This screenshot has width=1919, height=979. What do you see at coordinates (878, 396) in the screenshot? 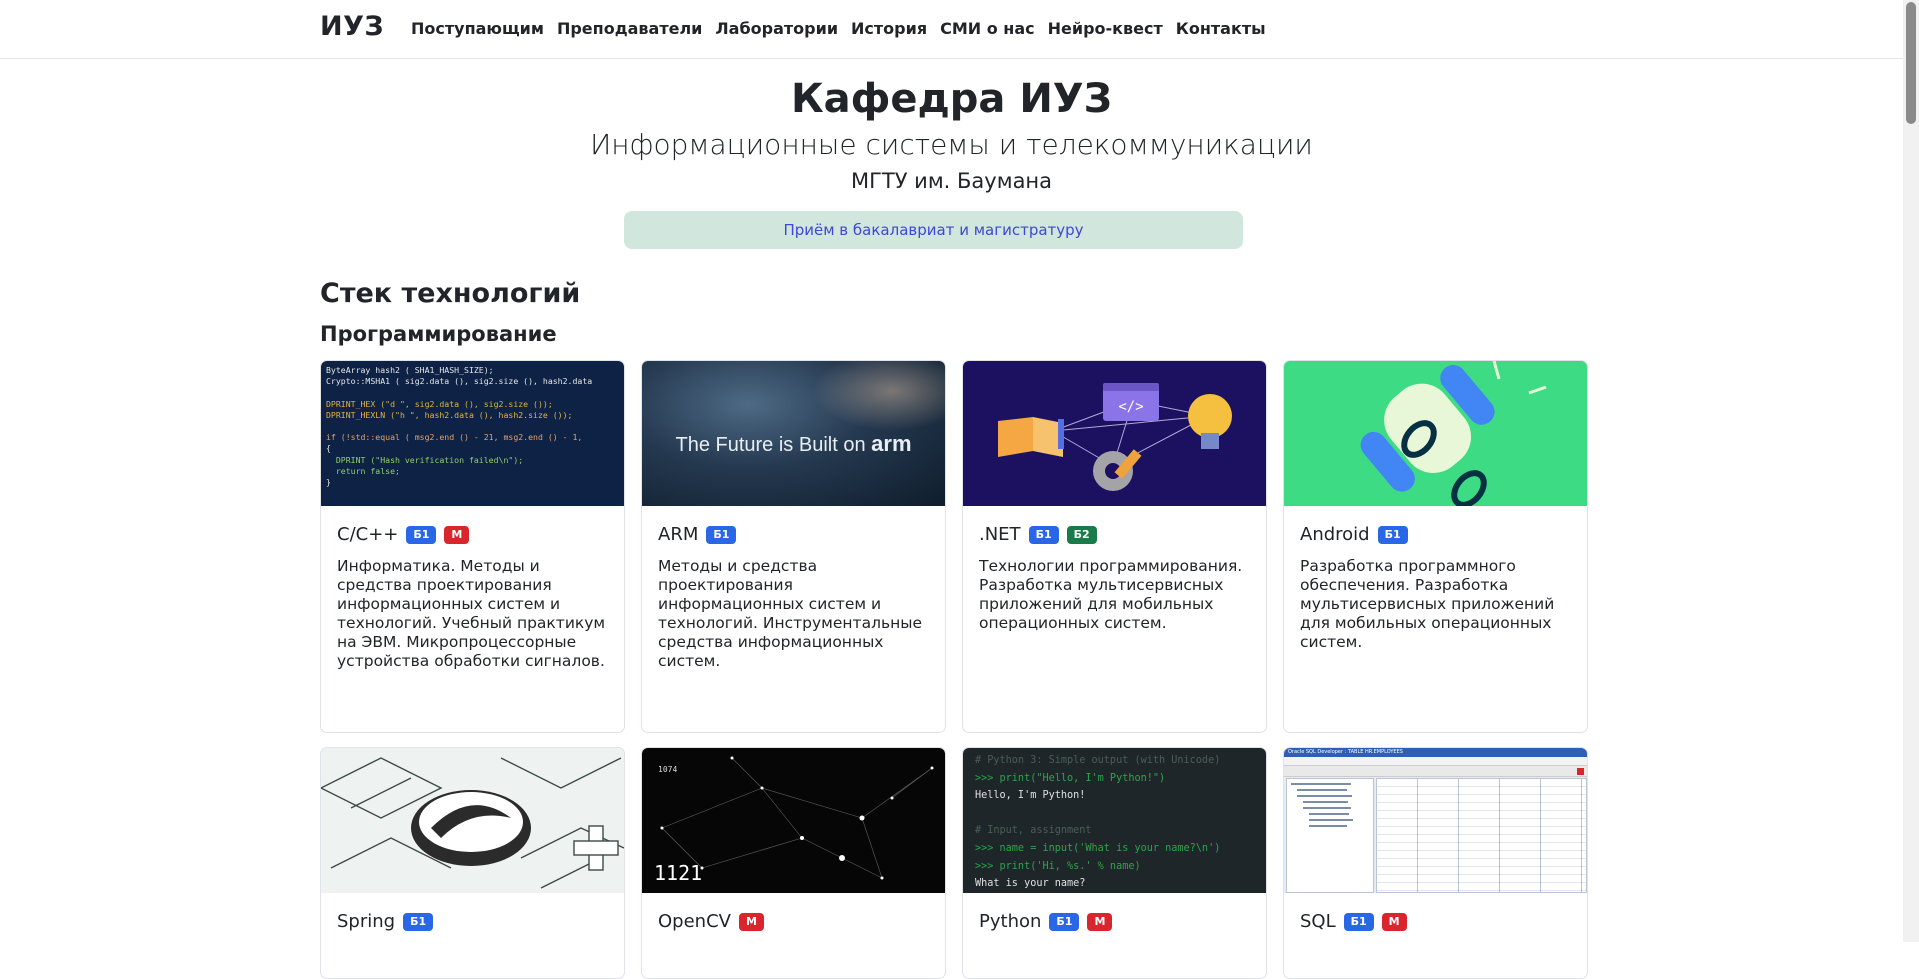
I see `earth-clouds-shape` at bounding box center [878, 396].